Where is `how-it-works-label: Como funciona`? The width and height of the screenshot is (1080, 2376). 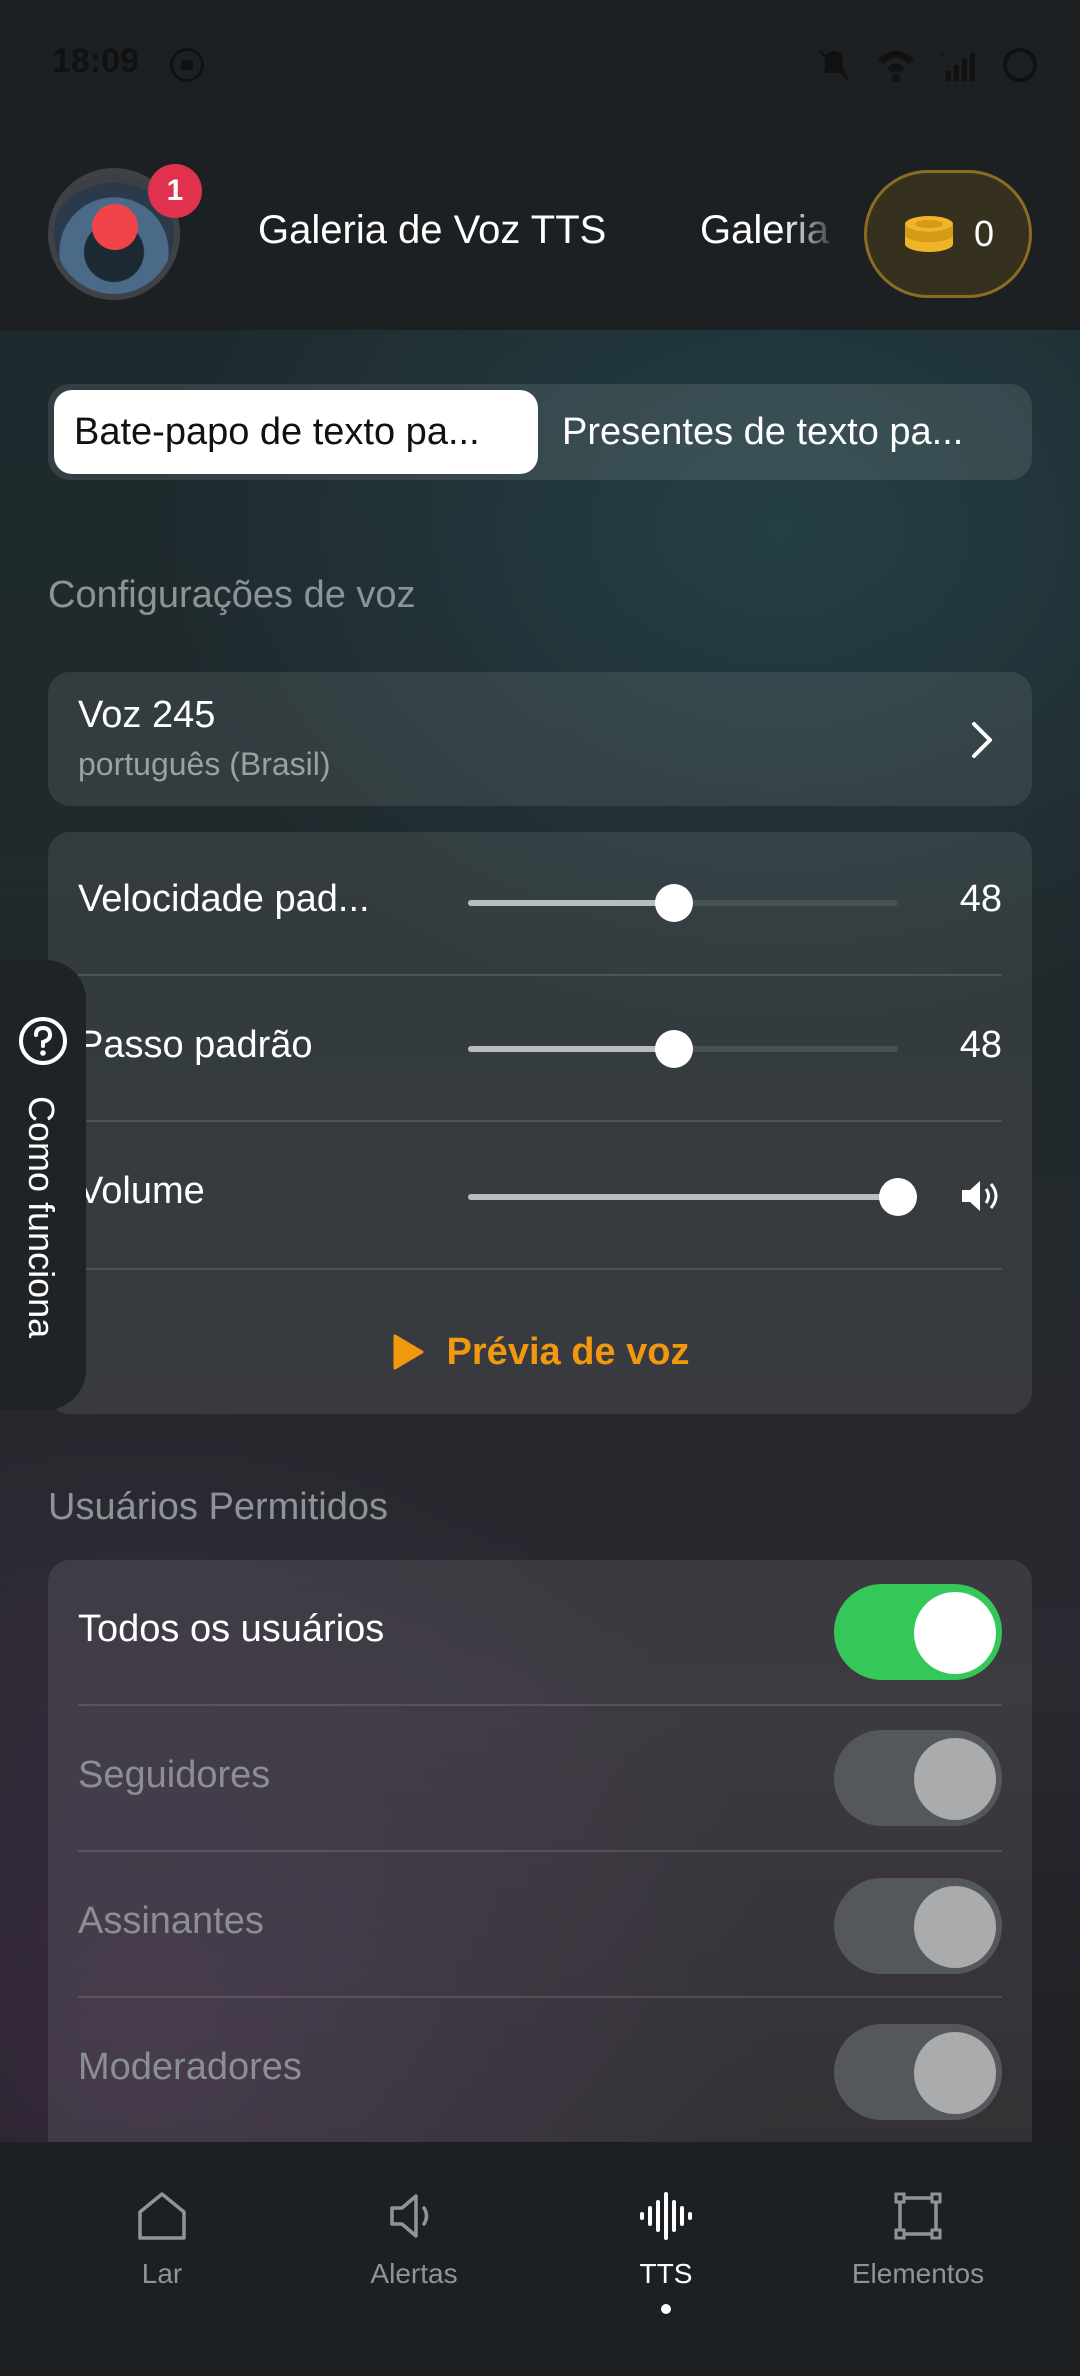 how-it-works-label: Como funciona is located at coordinates (41, 1217).